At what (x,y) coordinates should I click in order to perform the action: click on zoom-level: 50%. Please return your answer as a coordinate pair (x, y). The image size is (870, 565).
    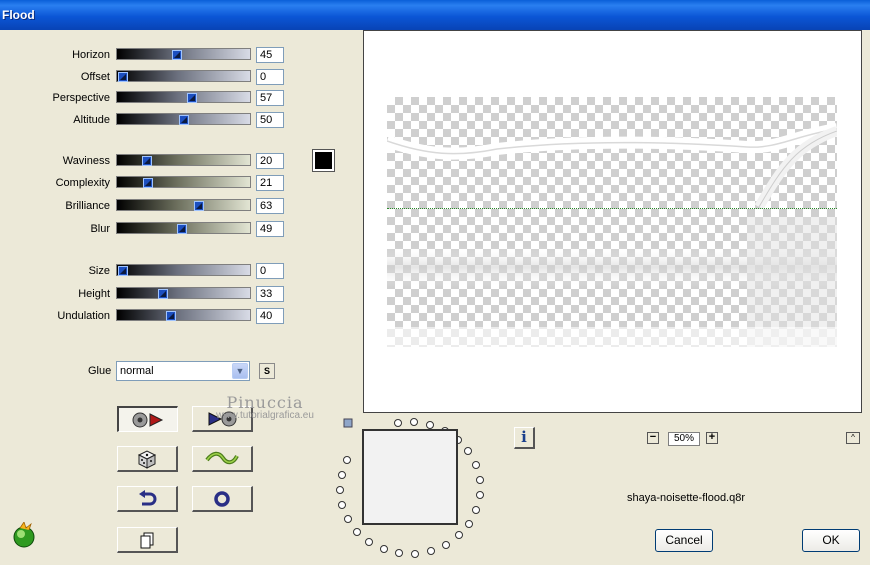
    Looking at the image, I should click on (684, 439).